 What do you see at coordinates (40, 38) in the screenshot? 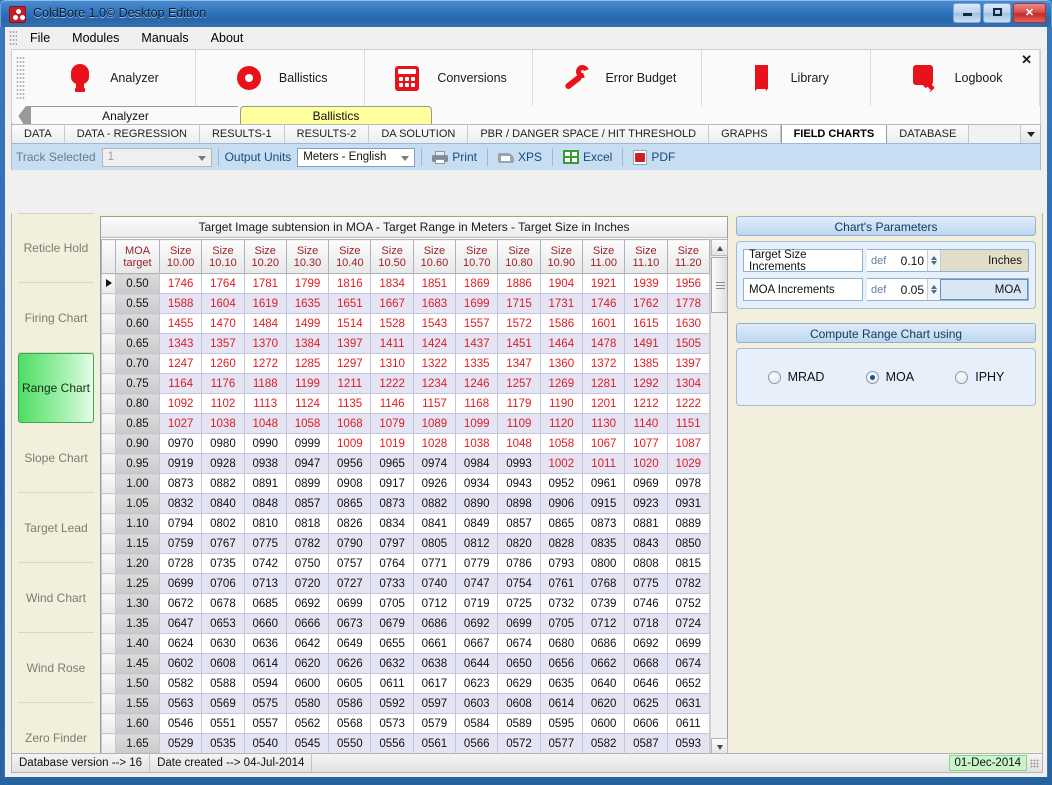
I see `menu-item-file: File` at bounding box center [40, 38].